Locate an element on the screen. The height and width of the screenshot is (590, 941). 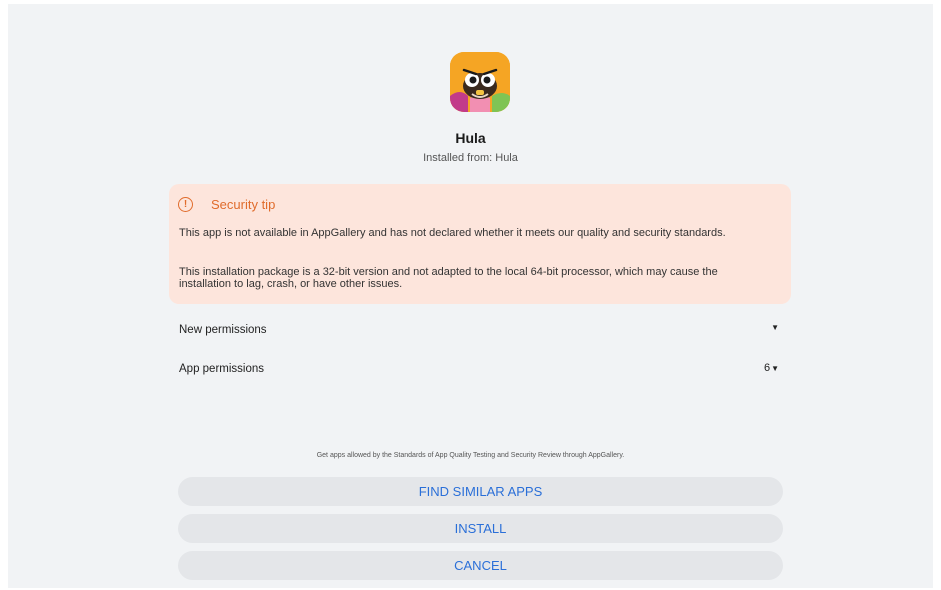
cancel-button: CANCEL is located at coordinates (480, 565).